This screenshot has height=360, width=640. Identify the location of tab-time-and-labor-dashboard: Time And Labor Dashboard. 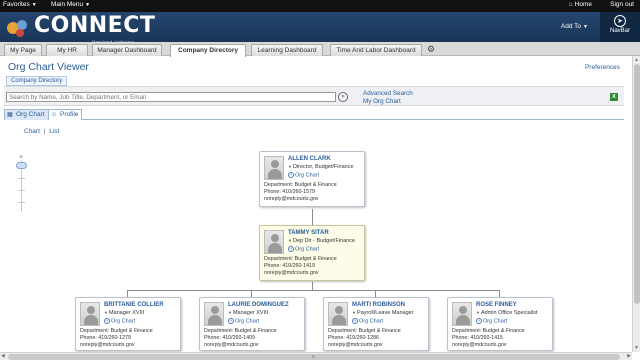
(376, 50).